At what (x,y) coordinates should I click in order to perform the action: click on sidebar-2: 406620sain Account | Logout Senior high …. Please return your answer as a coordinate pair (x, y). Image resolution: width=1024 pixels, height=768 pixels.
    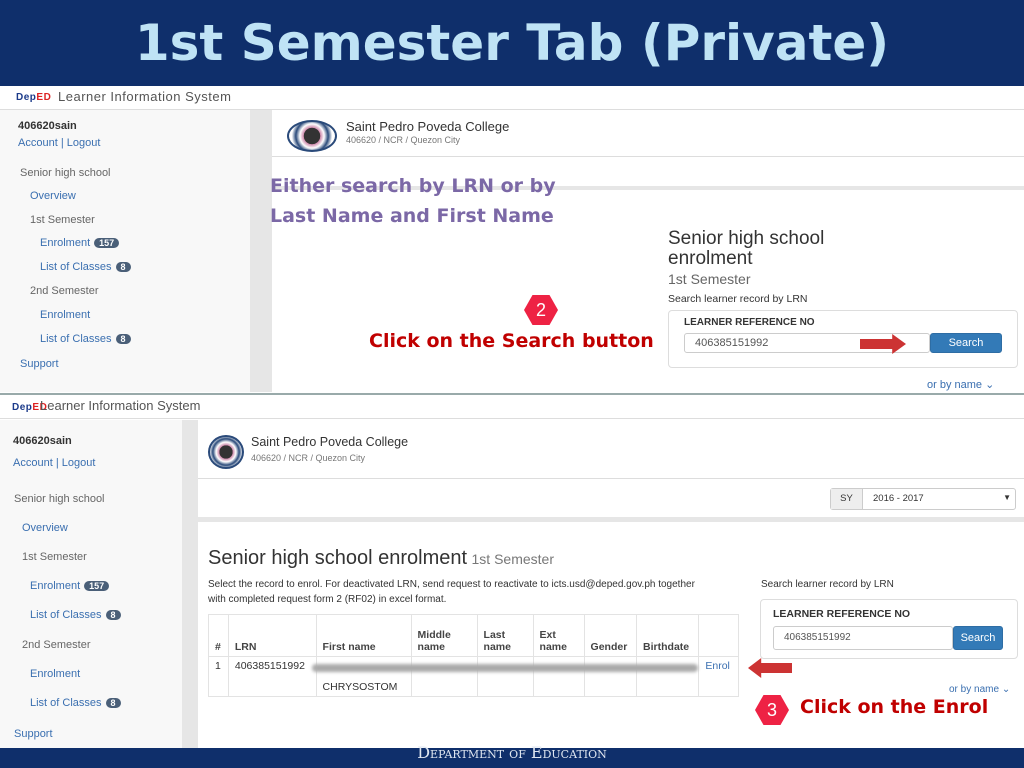
    Looking at the image, I should click on (91, 584).